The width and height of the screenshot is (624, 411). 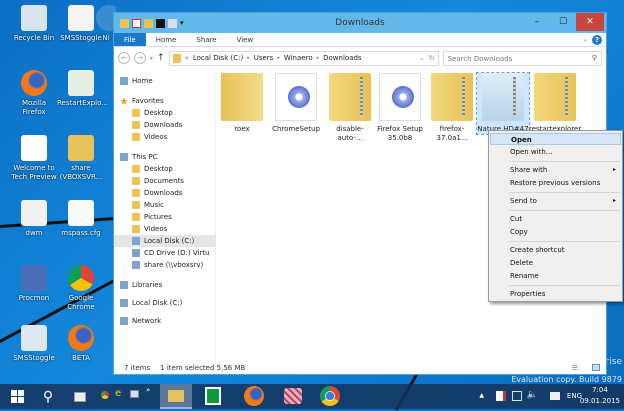 What do you see at coordinates (165, 285) in the screenshot?
I see `nav-item: Libraries` at bounding box center [165, 285].